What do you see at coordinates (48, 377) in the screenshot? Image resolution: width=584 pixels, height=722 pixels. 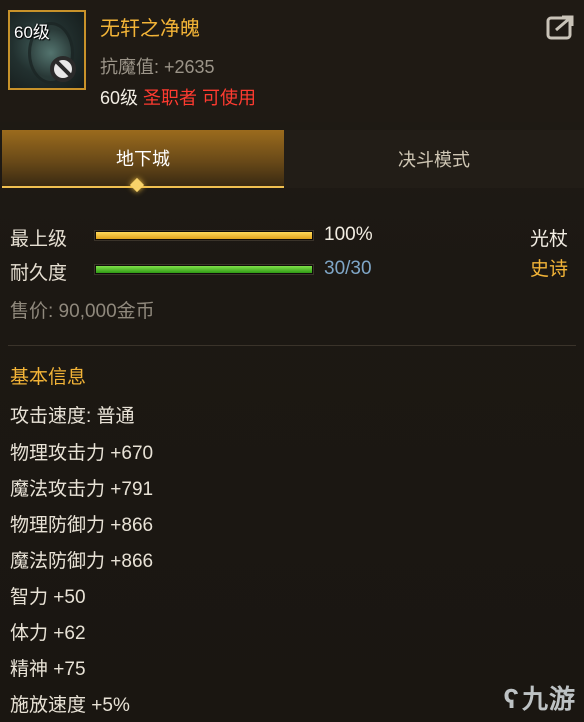 I see `basic-info-title: 基本信息` at bounding box center [48, 377].